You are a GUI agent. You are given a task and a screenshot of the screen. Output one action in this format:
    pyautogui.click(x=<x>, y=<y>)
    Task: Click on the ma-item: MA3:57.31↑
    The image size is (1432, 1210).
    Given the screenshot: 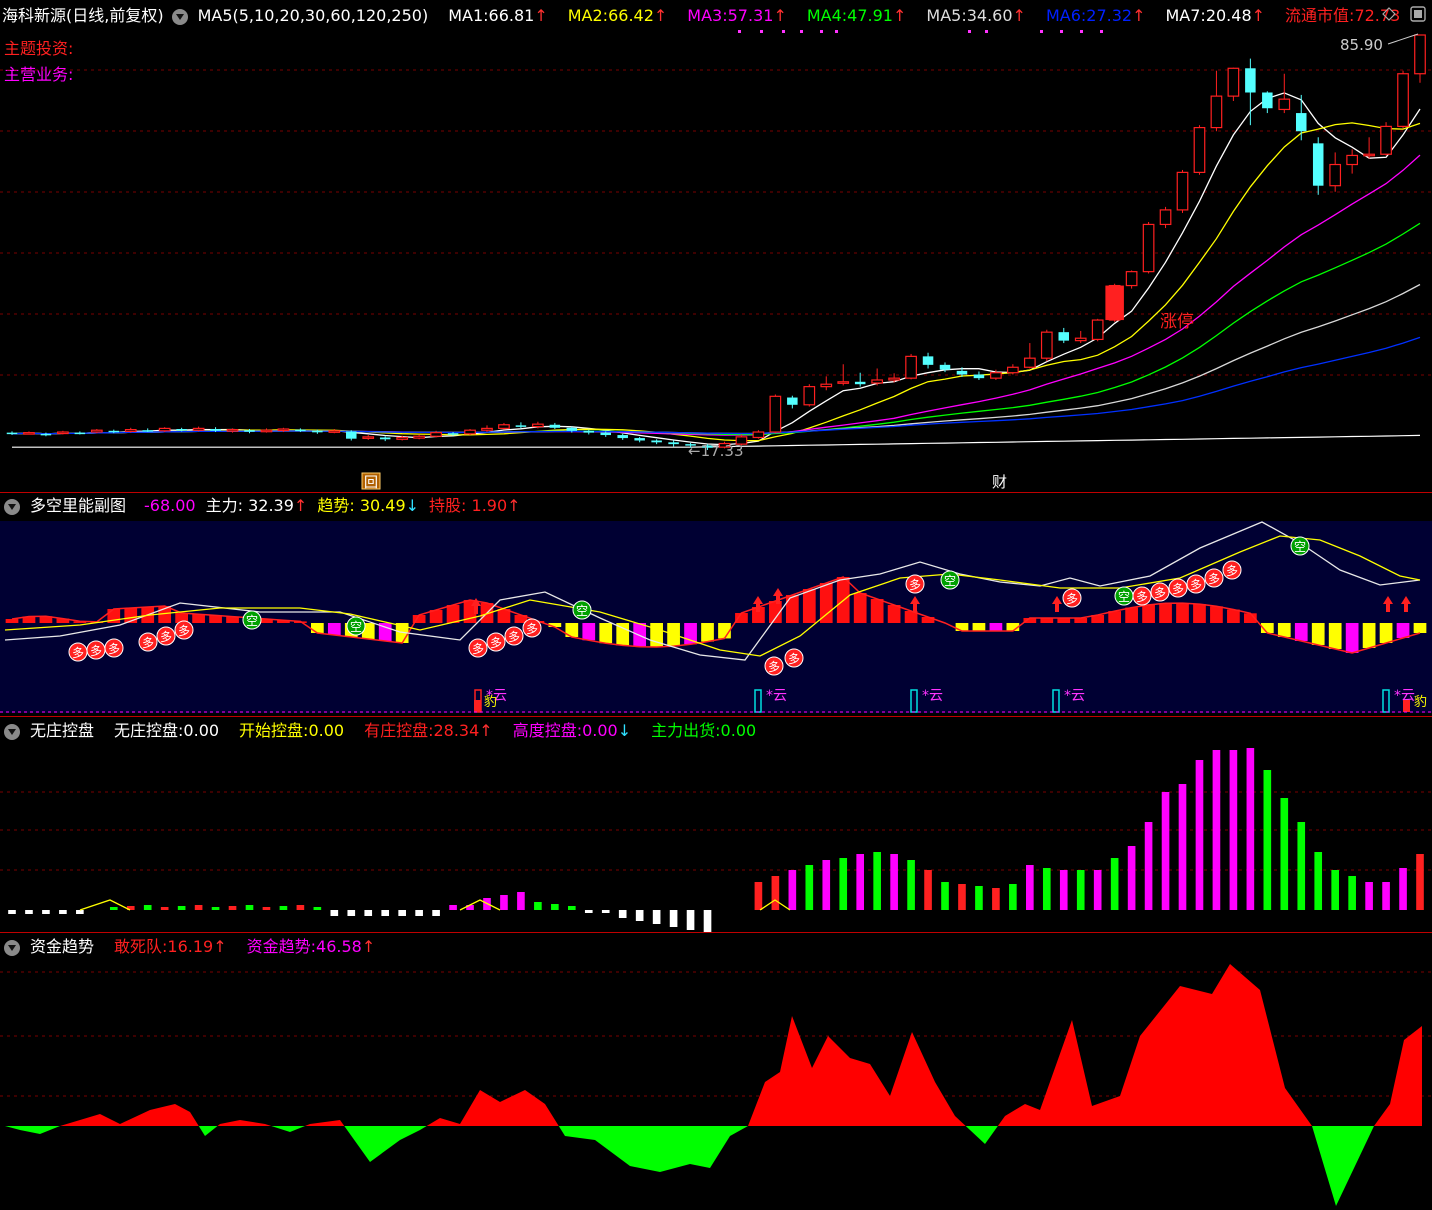 What is the action you would take?
    pyautogui.click(x=737, y=15)
    